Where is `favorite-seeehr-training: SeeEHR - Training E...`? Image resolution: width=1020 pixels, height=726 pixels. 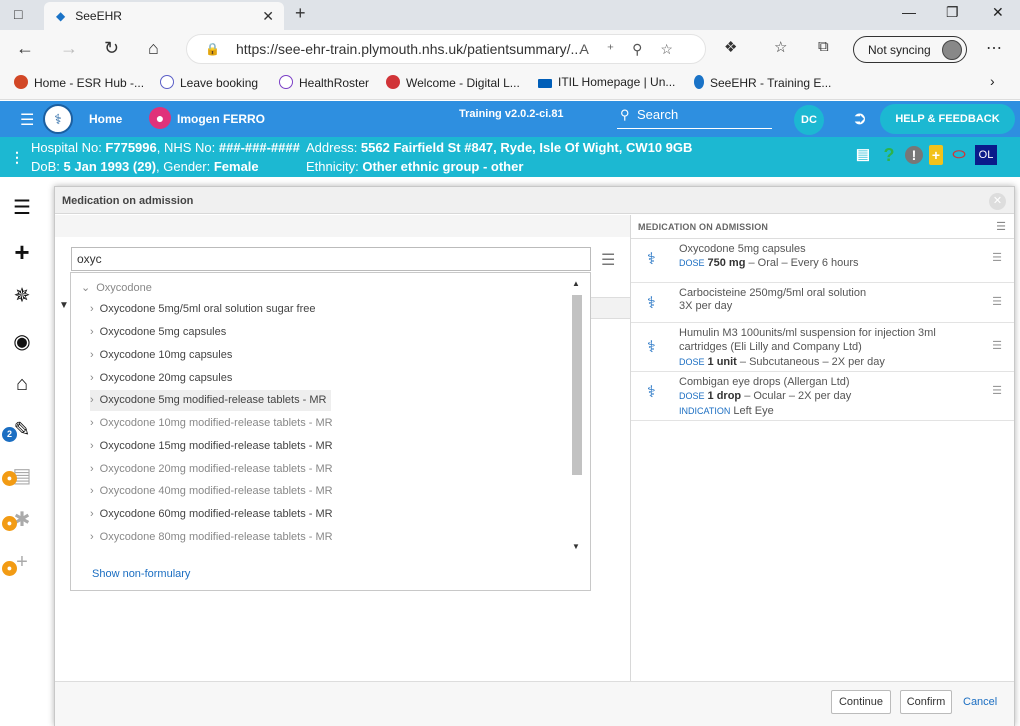
favorite-seeehr-training: SeeEHR - Training E... is located at coordinates (762, 82).